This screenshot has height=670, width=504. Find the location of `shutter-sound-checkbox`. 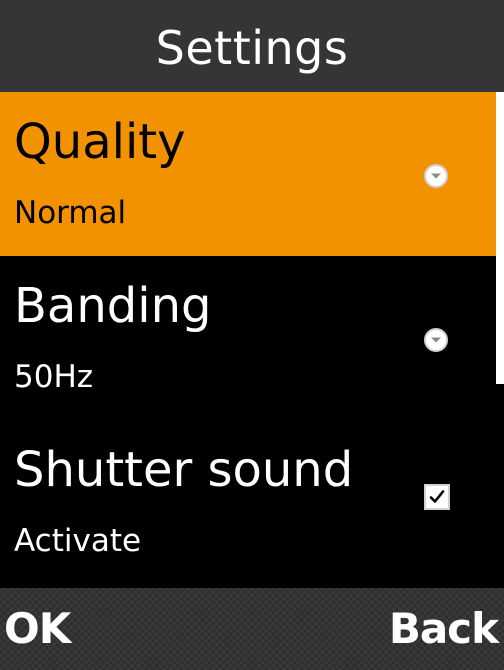

shutter-sound-checkbox is located at coordinates (437, 497).